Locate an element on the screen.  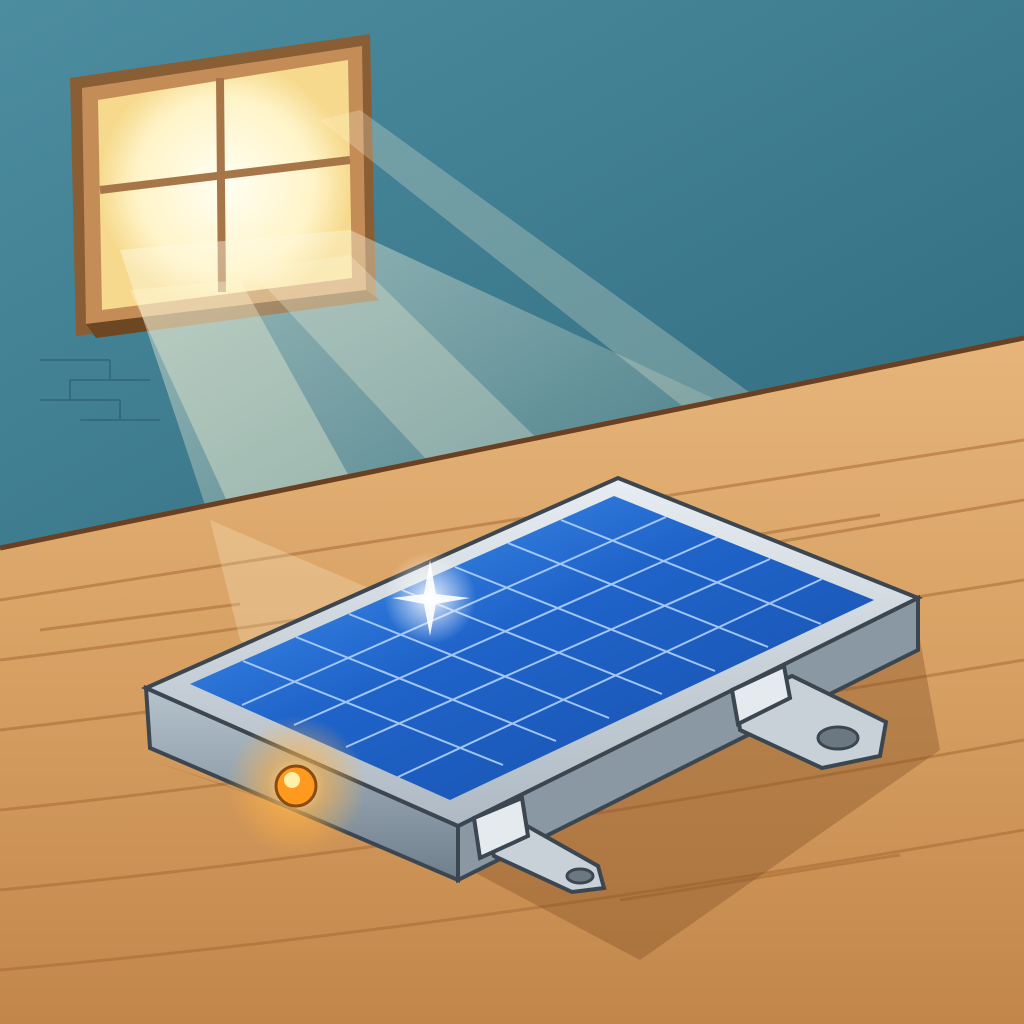
indicator-light is located at coordinates (296, 786).